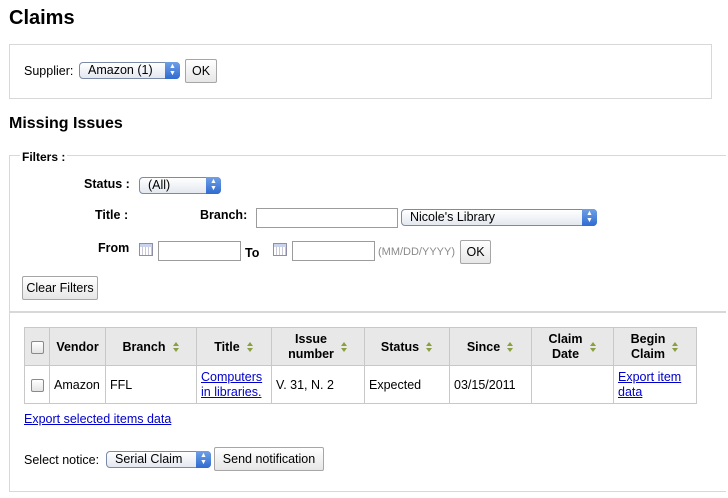  I want to click on title-label: Title :, so click(112, 215).